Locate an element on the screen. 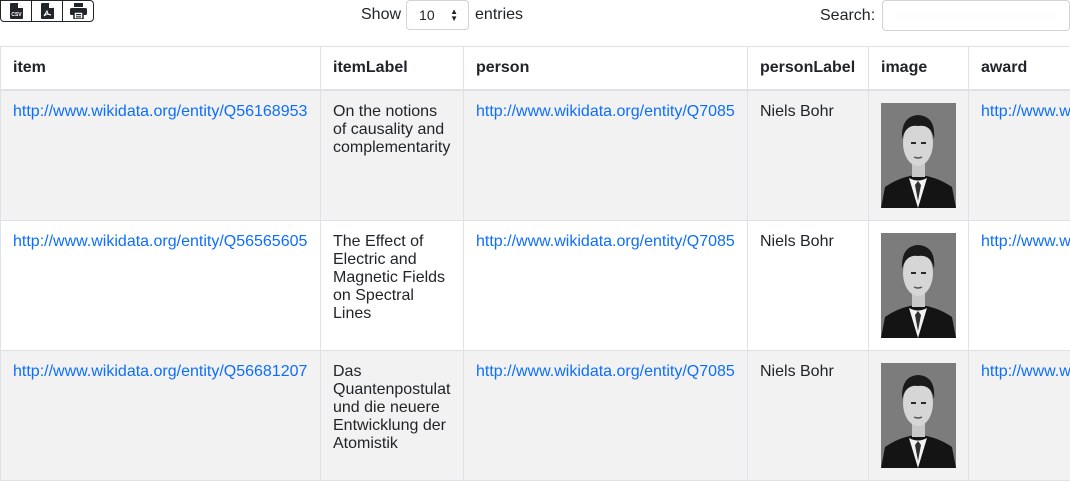 This screenshot has width=1070, height=481. select-arrows-icon: ▲▼ is located at coordinates (454, 15).